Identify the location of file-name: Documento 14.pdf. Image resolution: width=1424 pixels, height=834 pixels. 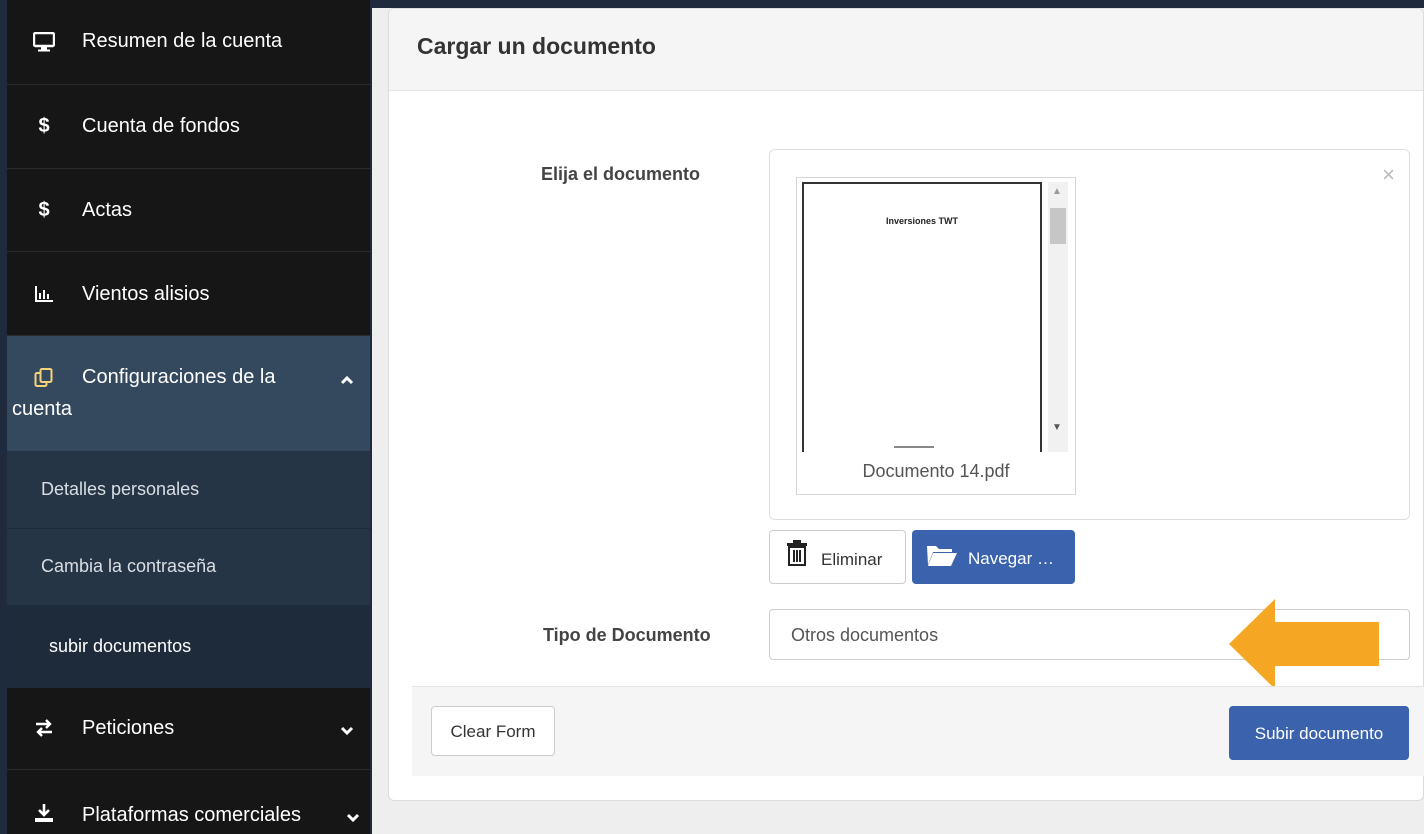
(936, 471).